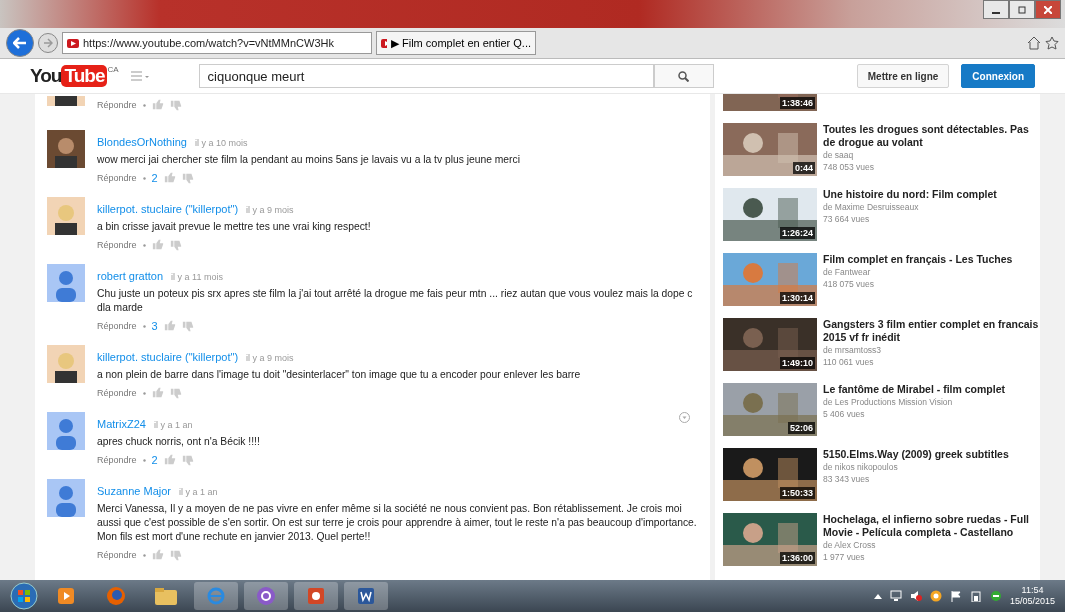  What do you see at coordinates (935, 596) in the screenshot?
I see `update-icon` at bounding box center [935, 596].